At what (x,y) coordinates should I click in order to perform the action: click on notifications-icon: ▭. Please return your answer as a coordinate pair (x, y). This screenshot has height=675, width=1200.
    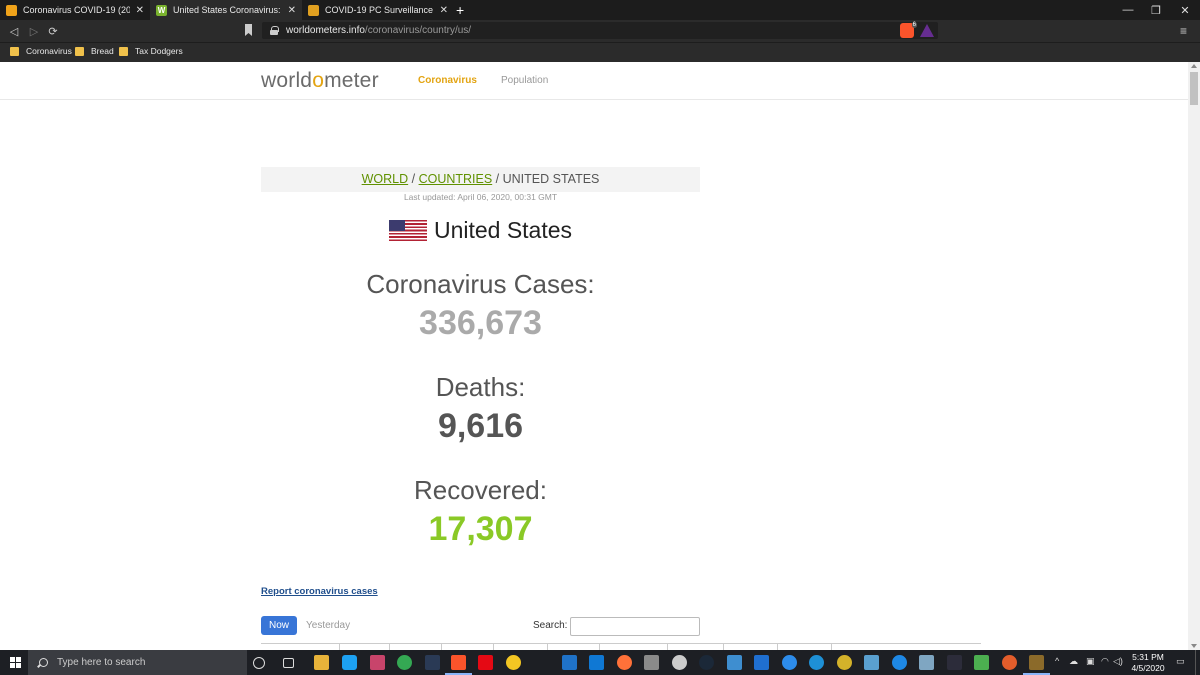
    Looking at the image, I should click on (1180, 661).